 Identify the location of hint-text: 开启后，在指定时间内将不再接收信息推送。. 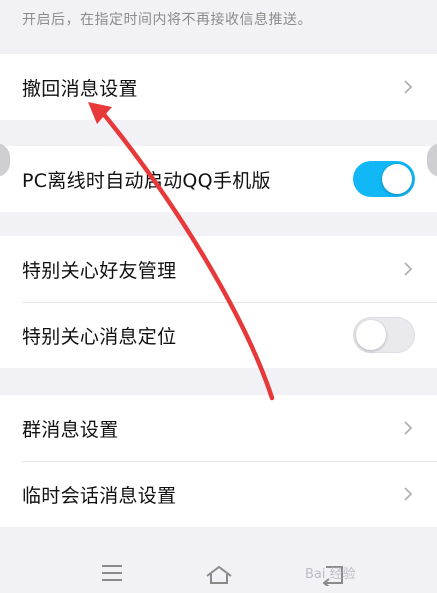
(167, 20).